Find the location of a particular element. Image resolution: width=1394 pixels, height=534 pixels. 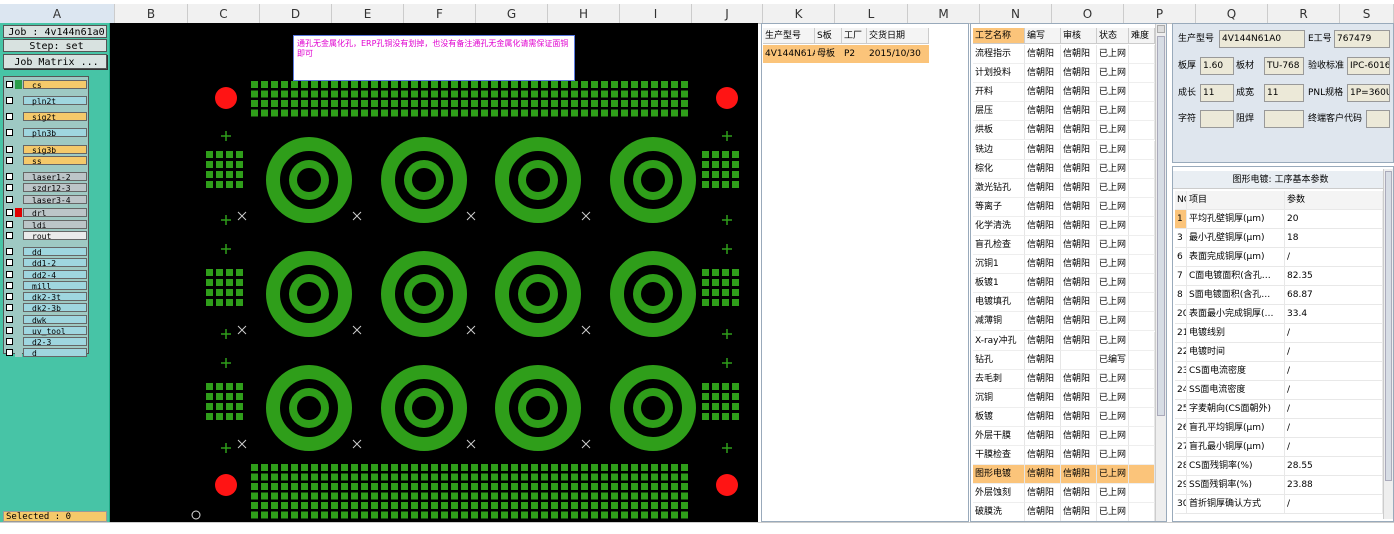

process-name-cell: 计划投料 is located at coordinates (999, 74).